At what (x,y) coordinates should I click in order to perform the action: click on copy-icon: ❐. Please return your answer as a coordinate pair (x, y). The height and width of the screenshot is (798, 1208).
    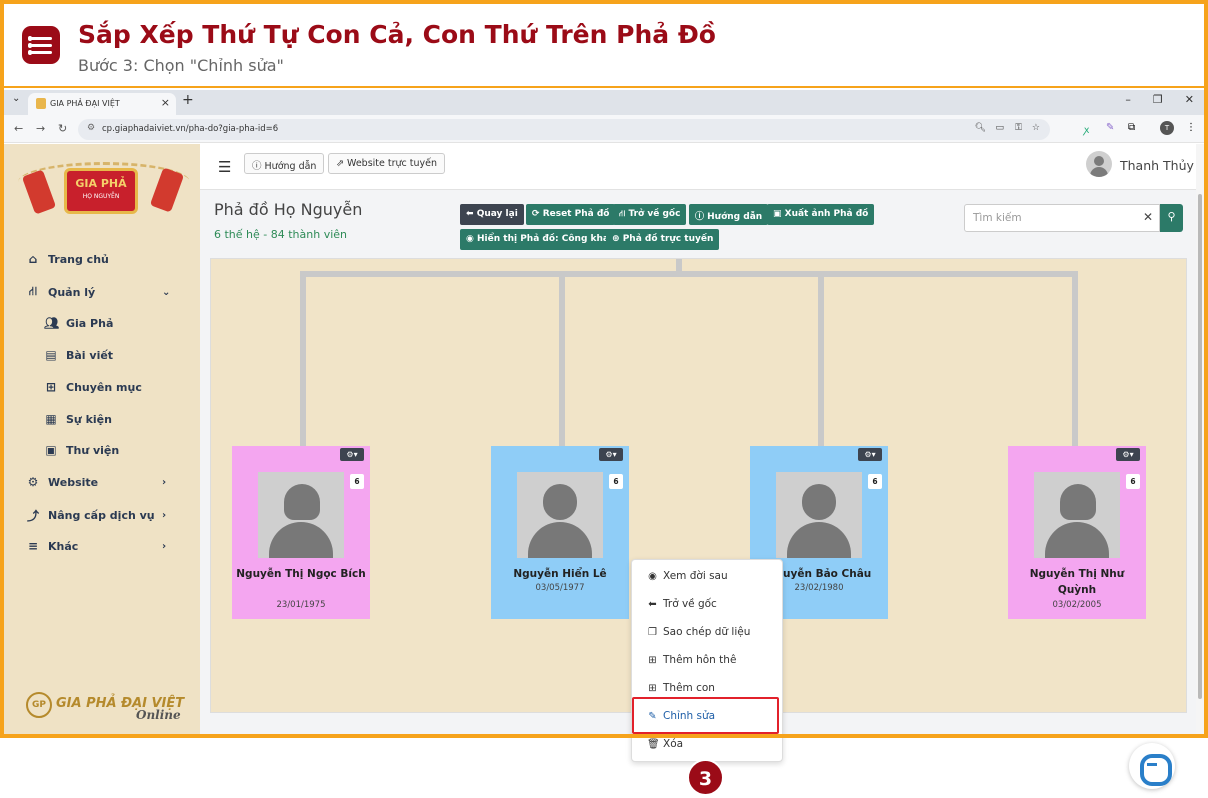
    Looking at the image, I should click on (652, 632).